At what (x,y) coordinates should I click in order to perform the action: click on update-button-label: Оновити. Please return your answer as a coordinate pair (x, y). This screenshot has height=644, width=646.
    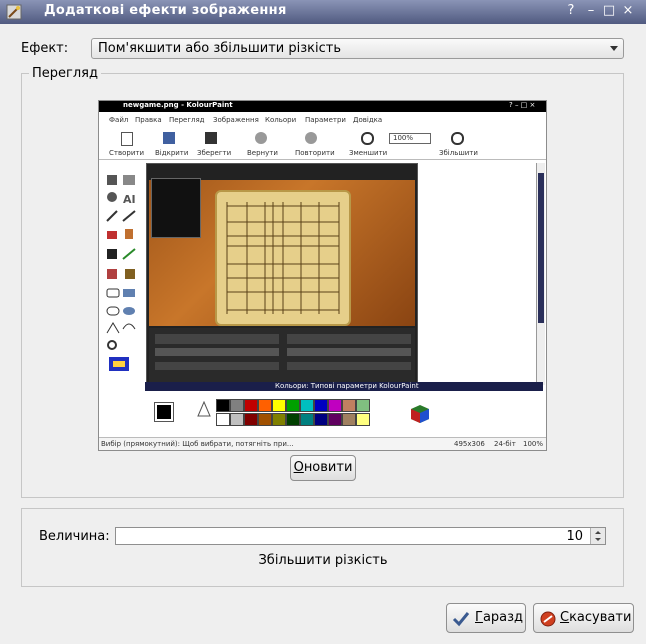
    Looking at the image, I should click on (323, 467).